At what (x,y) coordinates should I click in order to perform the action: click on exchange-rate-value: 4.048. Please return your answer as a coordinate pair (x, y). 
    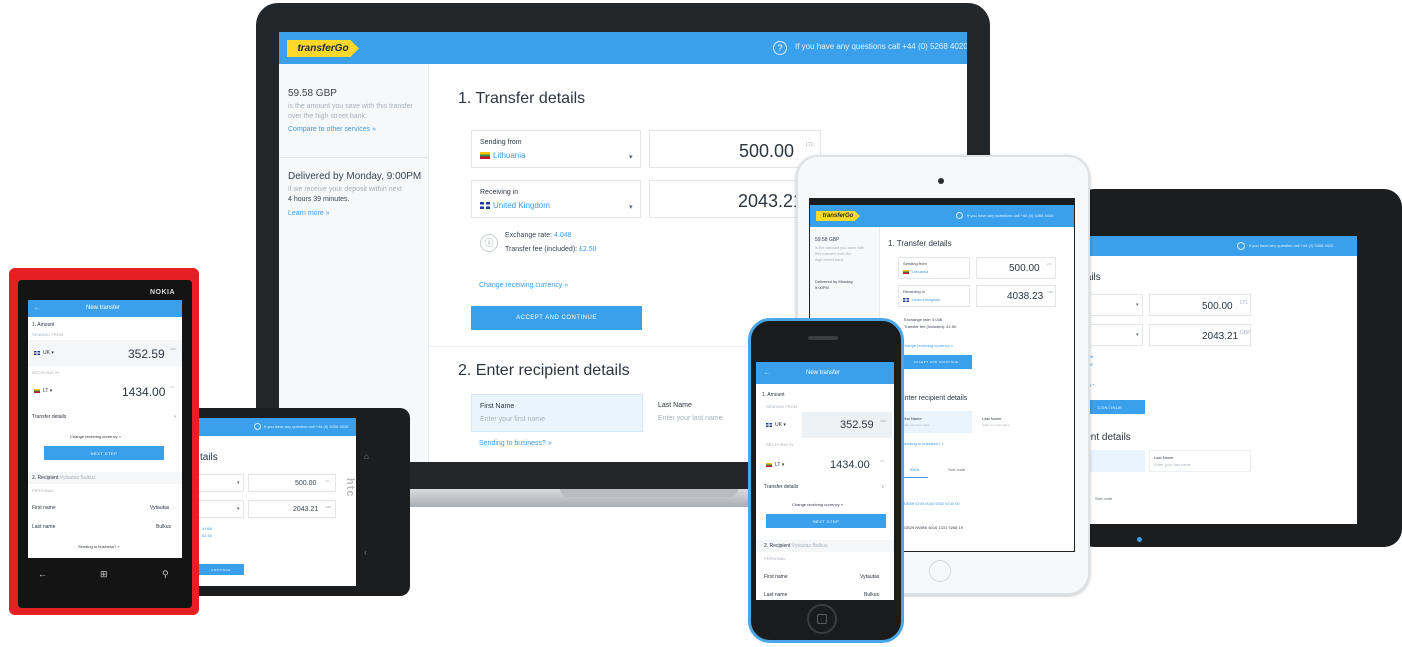
    Looking at the image, I should click on (563, 235).